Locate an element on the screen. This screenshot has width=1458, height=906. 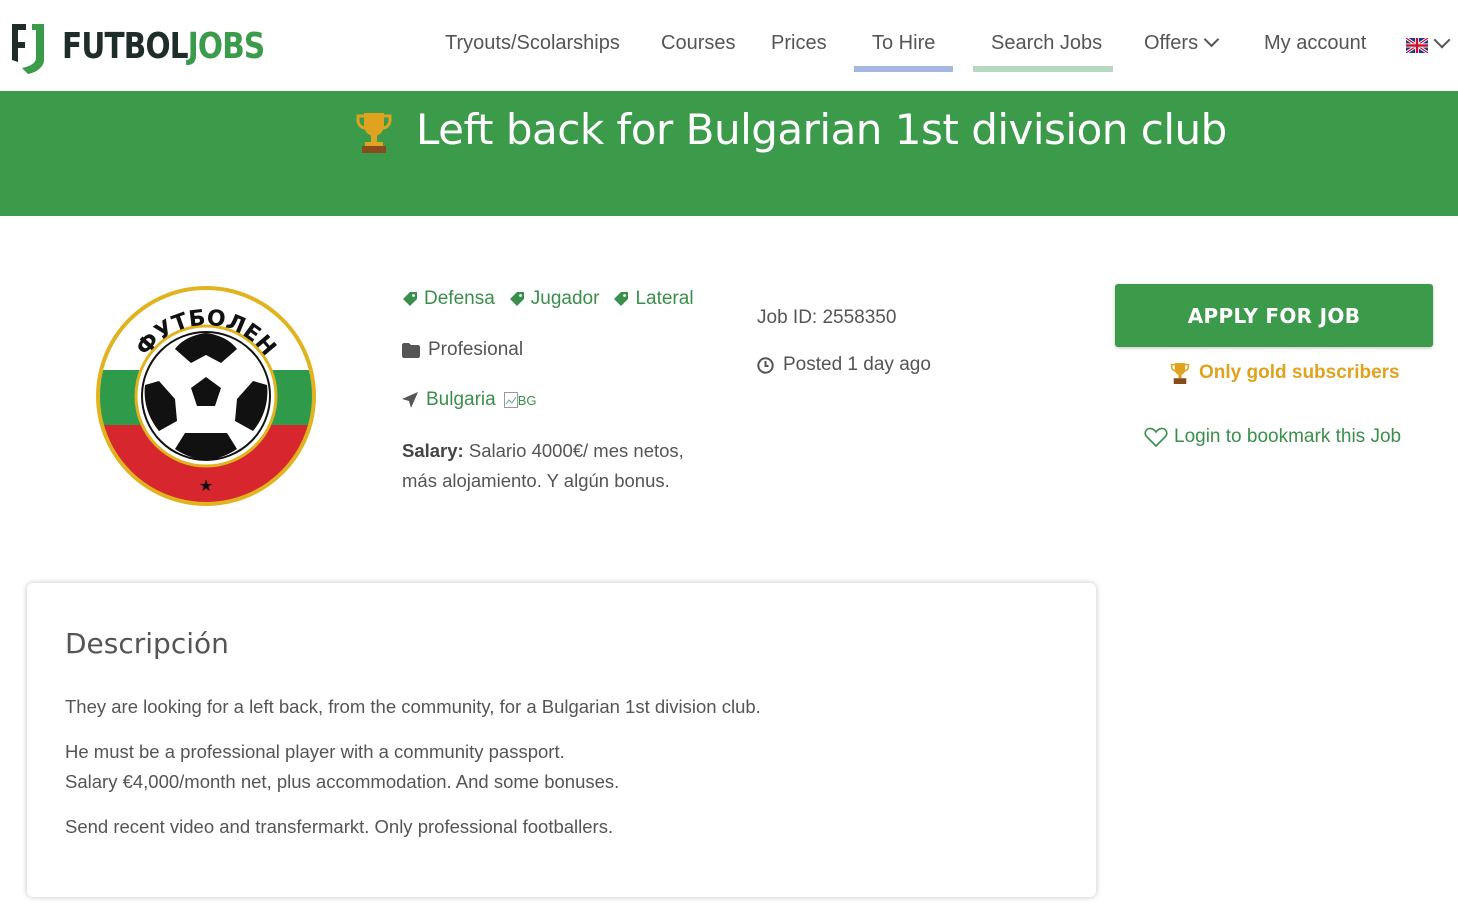
nav-prices: Prices is located at coordinates (799, 43).